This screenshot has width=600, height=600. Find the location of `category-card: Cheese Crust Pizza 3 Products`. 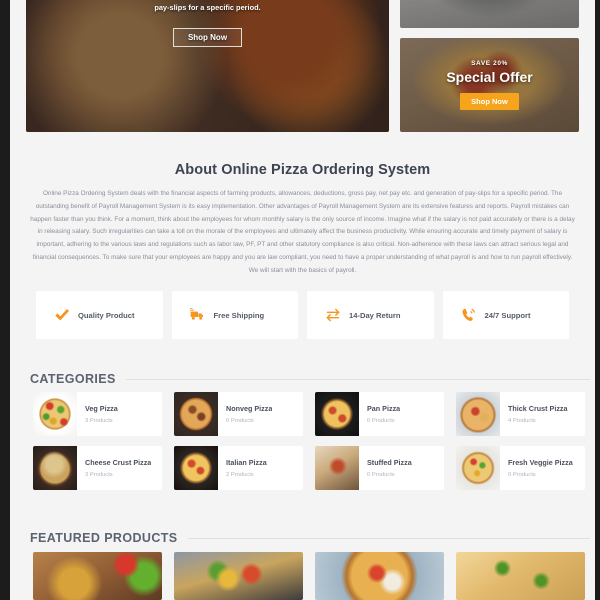

category-card: Cheese Crust Pizza 3 Products is located at coordinates (97, 468).